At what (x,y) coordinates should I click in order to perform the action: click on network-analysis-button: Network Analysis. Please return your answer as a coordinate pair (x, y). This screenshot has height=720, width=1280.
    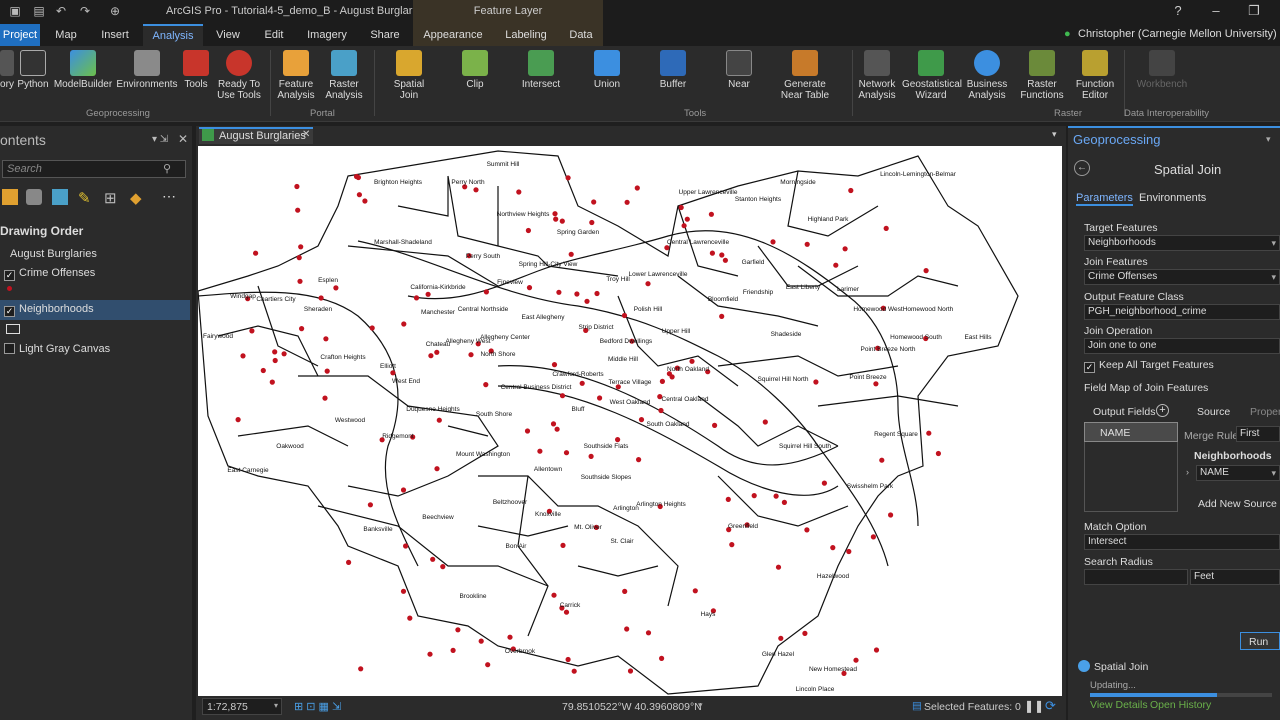
    Looking at the image, I should click on (877, 75).